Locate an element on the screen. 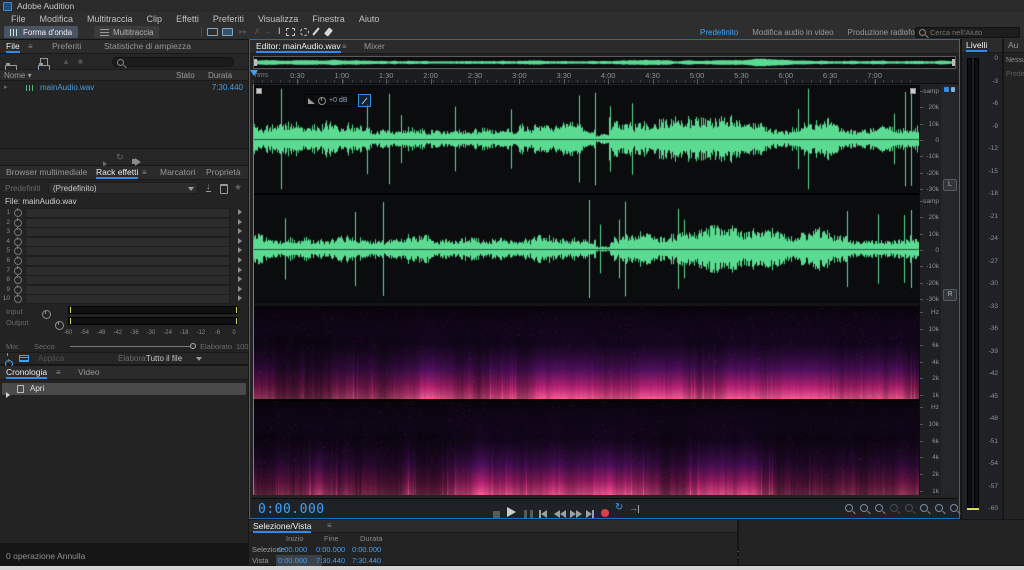 The image size is (1024, 570). tab-video: Video is located at coordinates (89, 372).